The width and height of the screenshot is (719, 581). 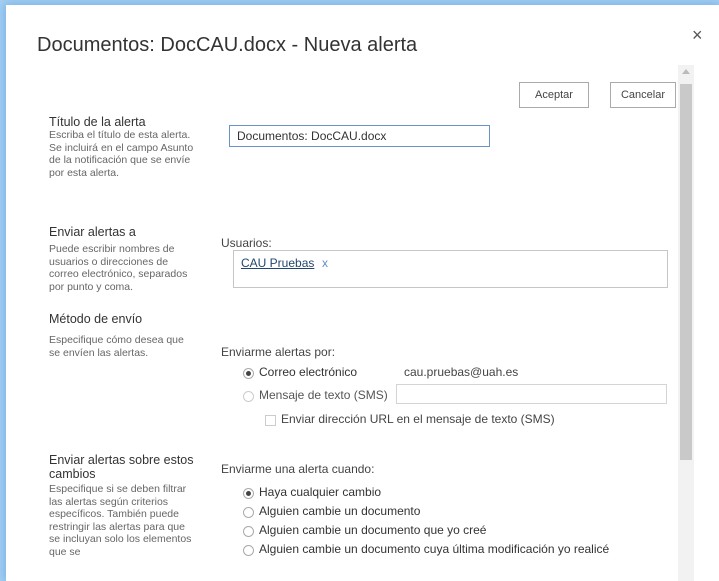 I want to click on delivery-heading: Método de envío, so click(x=96, y=319).